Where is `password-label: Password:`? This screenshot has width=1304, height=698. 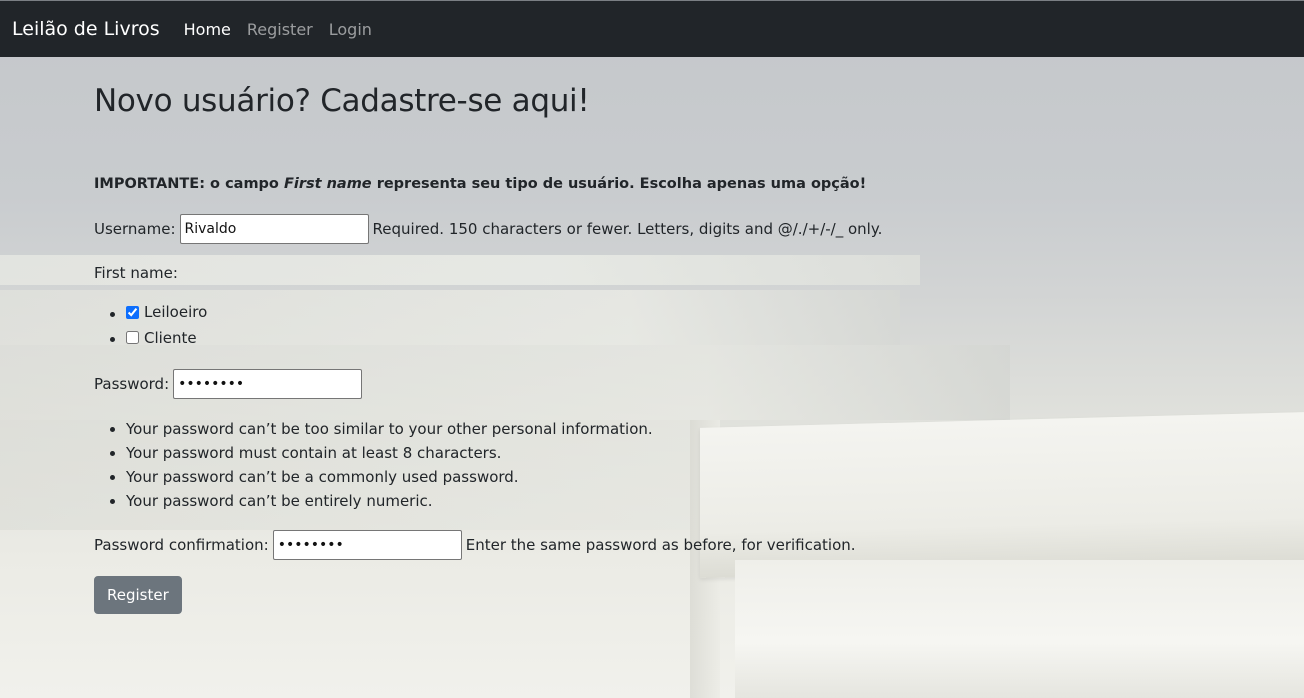
password-label: Password: is located at coordinates (132, 384).